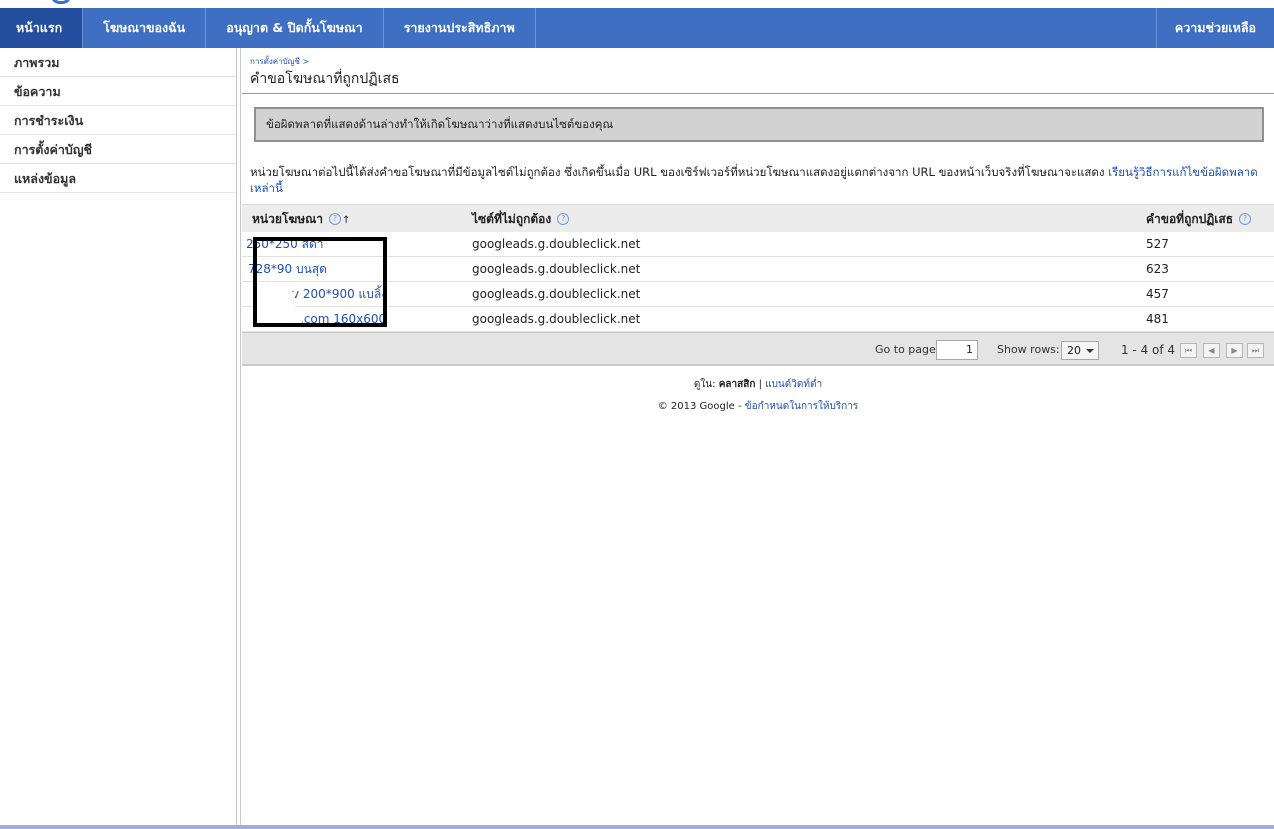  What do you see at coordinates (118, 178) in the screenshot?
I see `sidebar-item-resources: แหล่งข้อมูล` at bounding box center [118, 178].